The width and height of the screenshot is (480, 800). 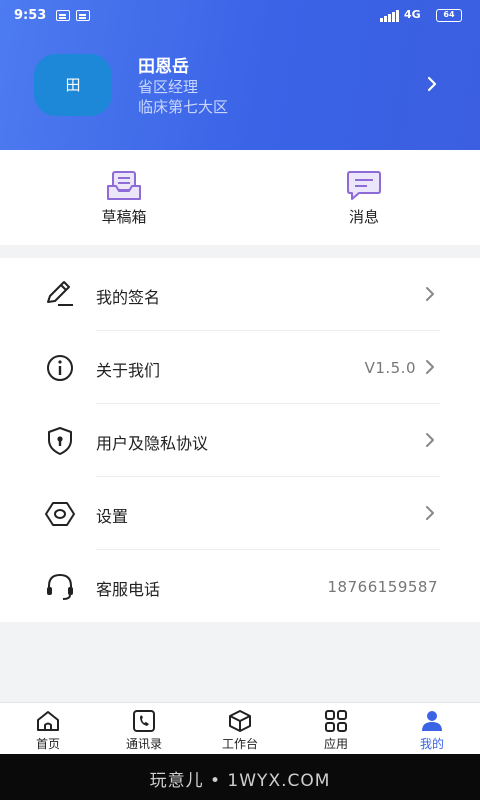 What do you see at coordinates (335, 744) in the screenshot?
I see `tab-label: 应用` at bounding box center [335, 744].